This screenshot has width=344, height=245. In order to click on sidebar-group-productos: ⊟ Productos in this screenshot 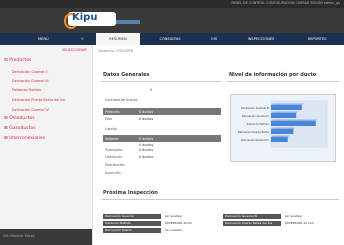, I will do `click(17, 60)`.